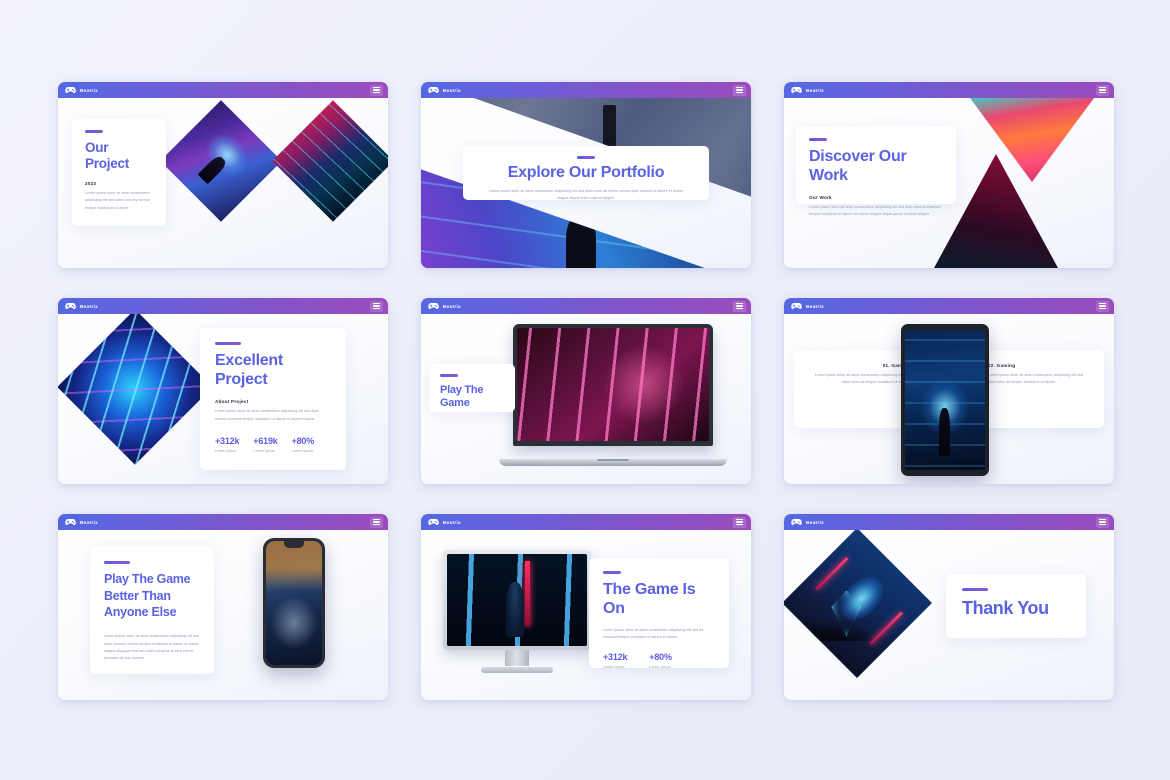 The width and height of the screenshot is (1170, 780). What do you see at coordinates (462, 396) in the screenshot?
I see `slide-5-title: Play The Game` at bounding box center [462, 396].